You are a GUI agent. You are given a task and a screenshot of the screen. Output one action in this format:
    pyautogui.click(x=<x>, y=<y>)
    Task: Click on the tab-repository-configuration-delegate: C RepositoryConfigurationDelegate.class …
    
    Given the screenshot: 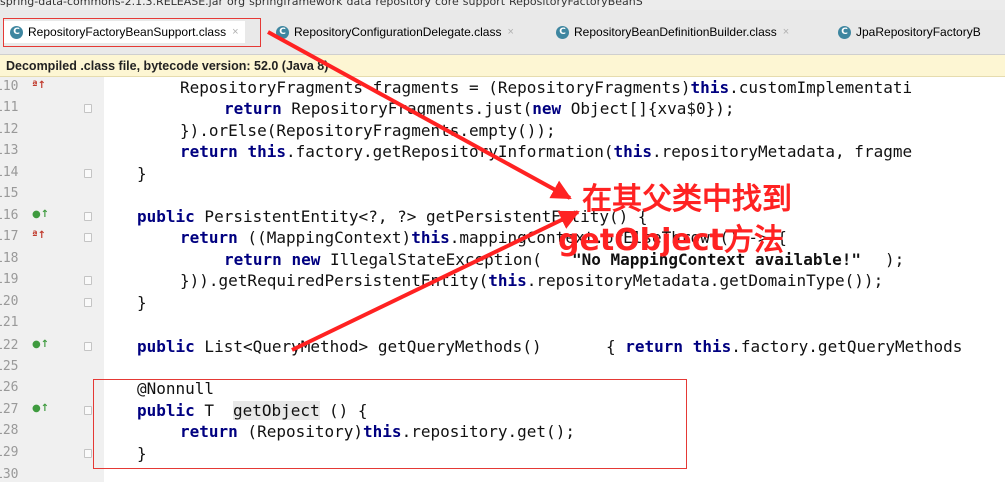 What is the action you would take?
    pyautogui.click(x=395, y=32)
    